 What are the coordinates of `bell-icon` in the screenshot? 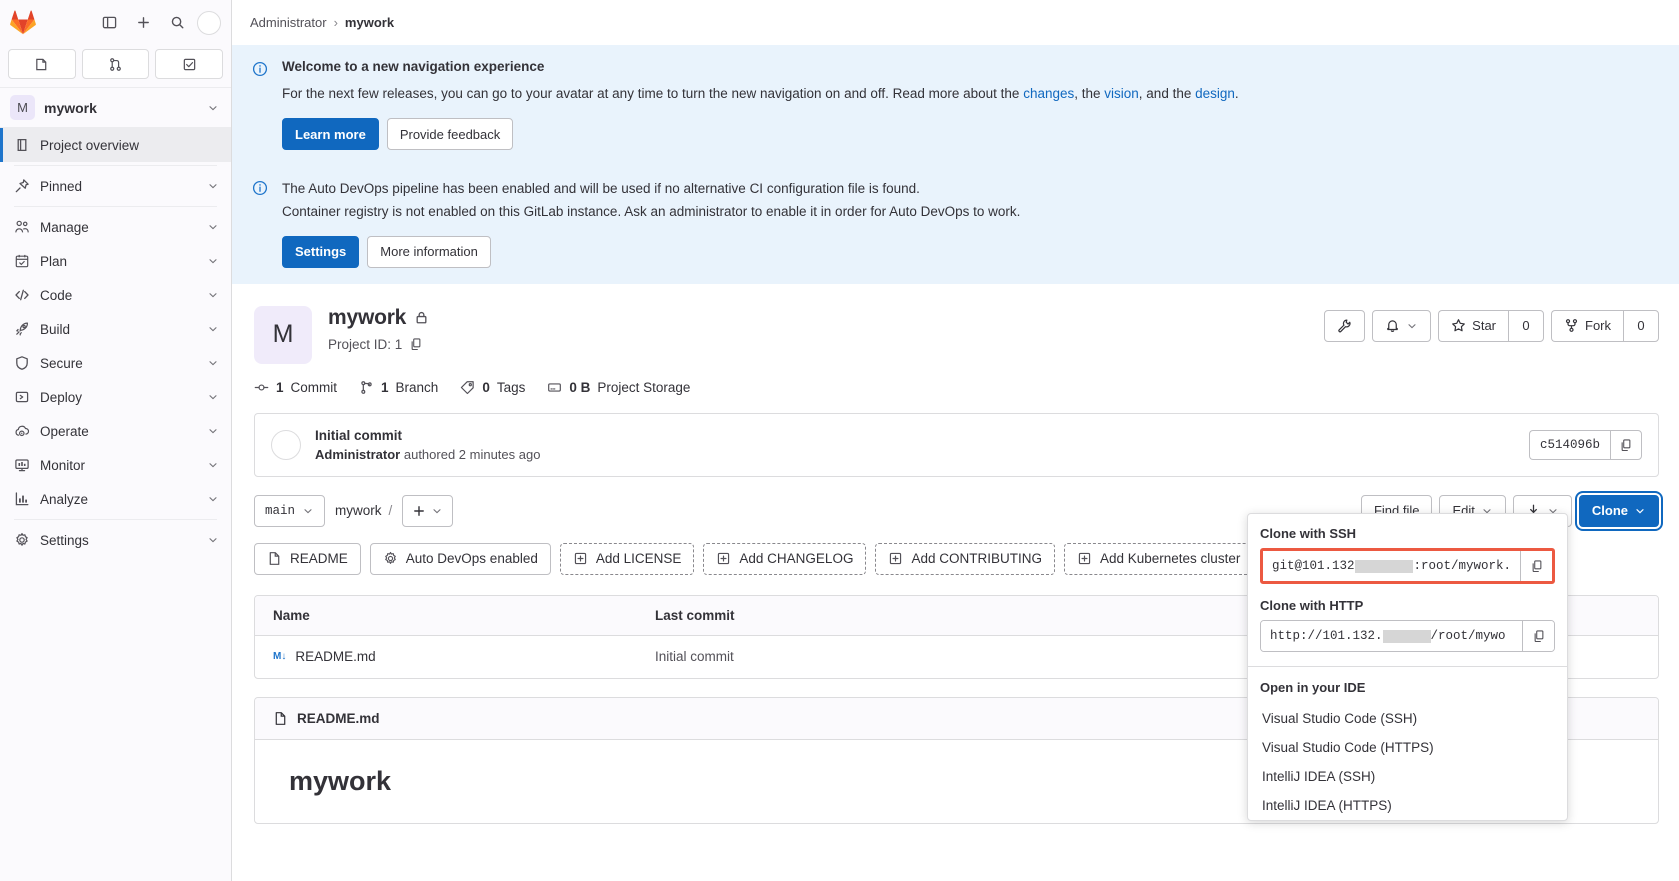 It's located at (1392, 326).